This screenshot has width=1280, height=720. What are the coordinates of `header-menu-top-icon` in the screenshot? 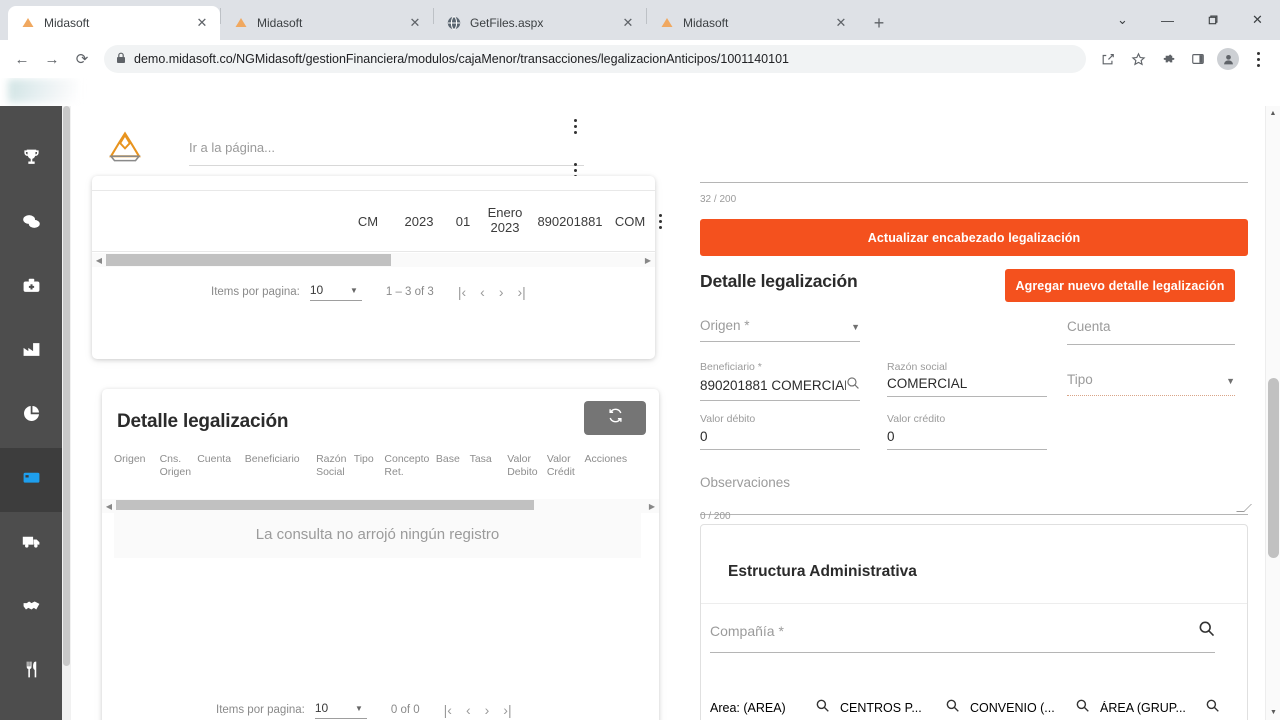 It's located at (575, 126).